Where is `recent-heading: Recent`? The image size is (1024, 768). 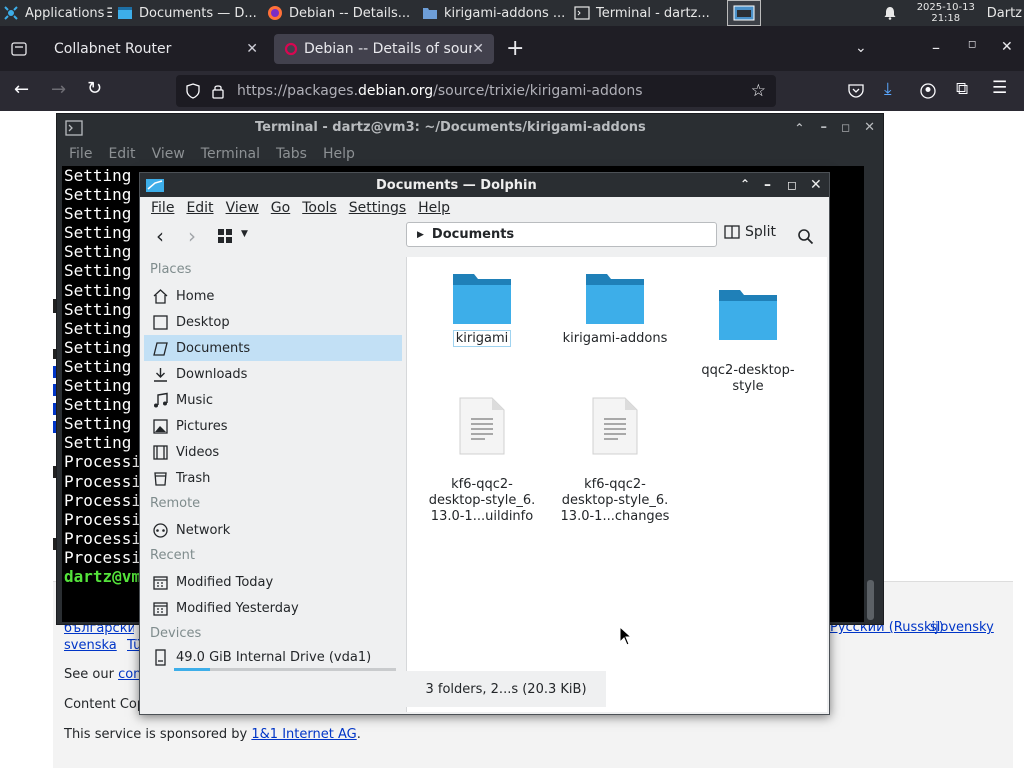 recent-heading: Recent is located at coordinates (172, 555).